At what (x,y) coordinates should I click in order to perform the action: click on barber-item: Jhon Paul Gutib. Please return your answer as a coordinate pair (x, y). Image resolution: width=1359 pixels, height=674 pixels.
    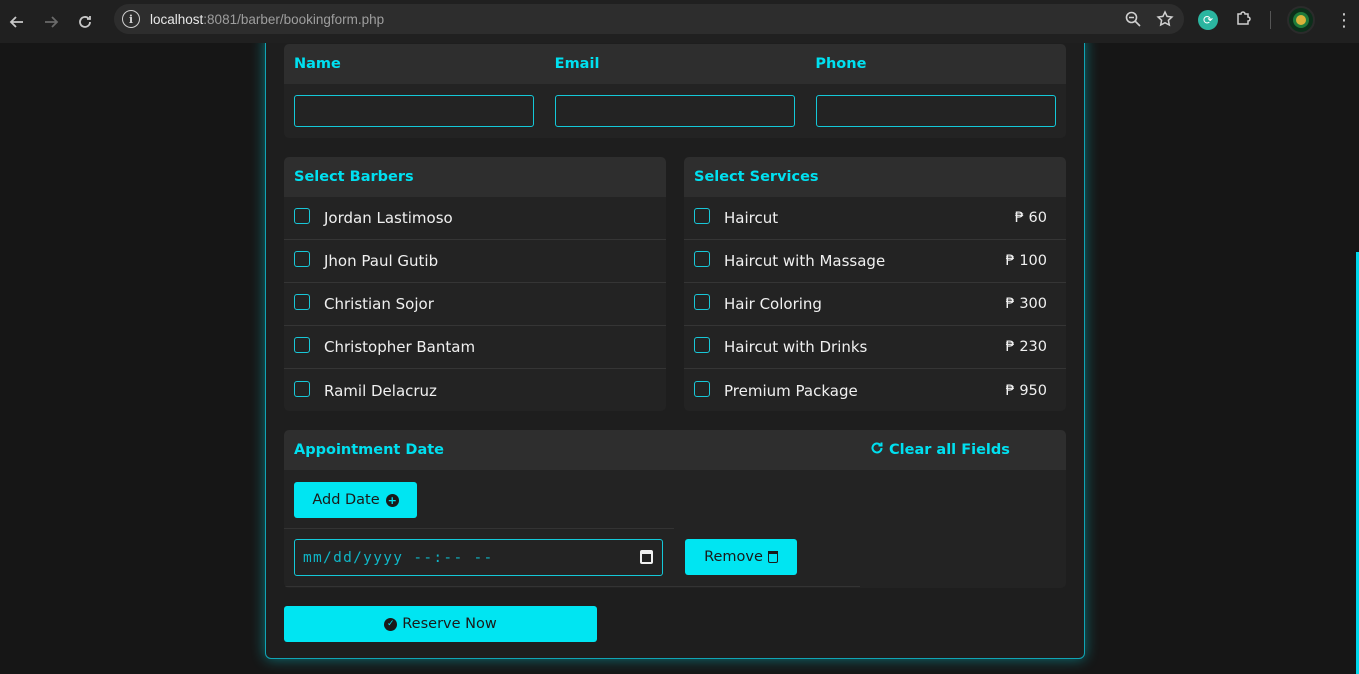
    Looking at the image, I should click on (475, 261).